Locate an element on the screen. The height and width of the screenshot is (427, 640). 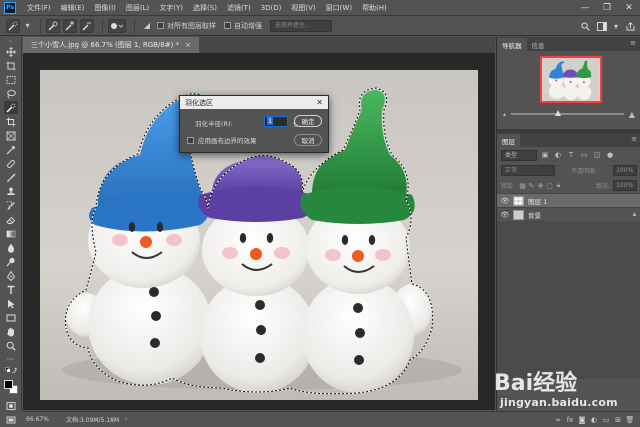
type-tool-icon is located at coordinates (11, 289).